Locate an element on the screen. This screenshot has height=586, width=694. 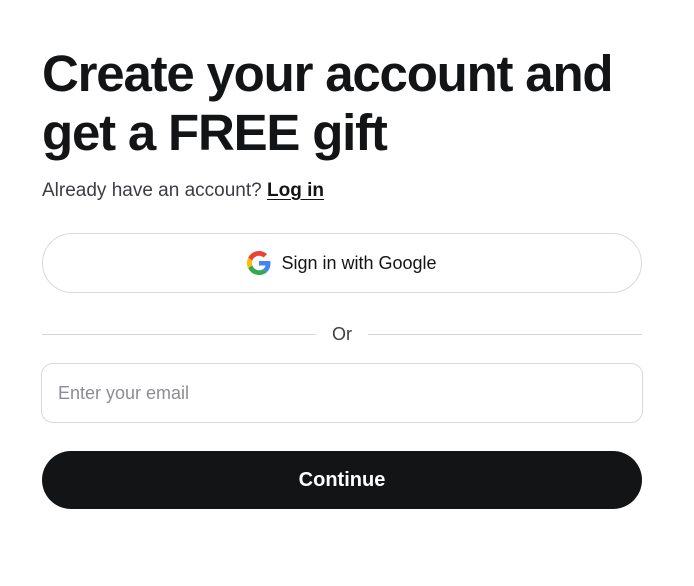
divider-text: Or is located at coordinates (342, 333).